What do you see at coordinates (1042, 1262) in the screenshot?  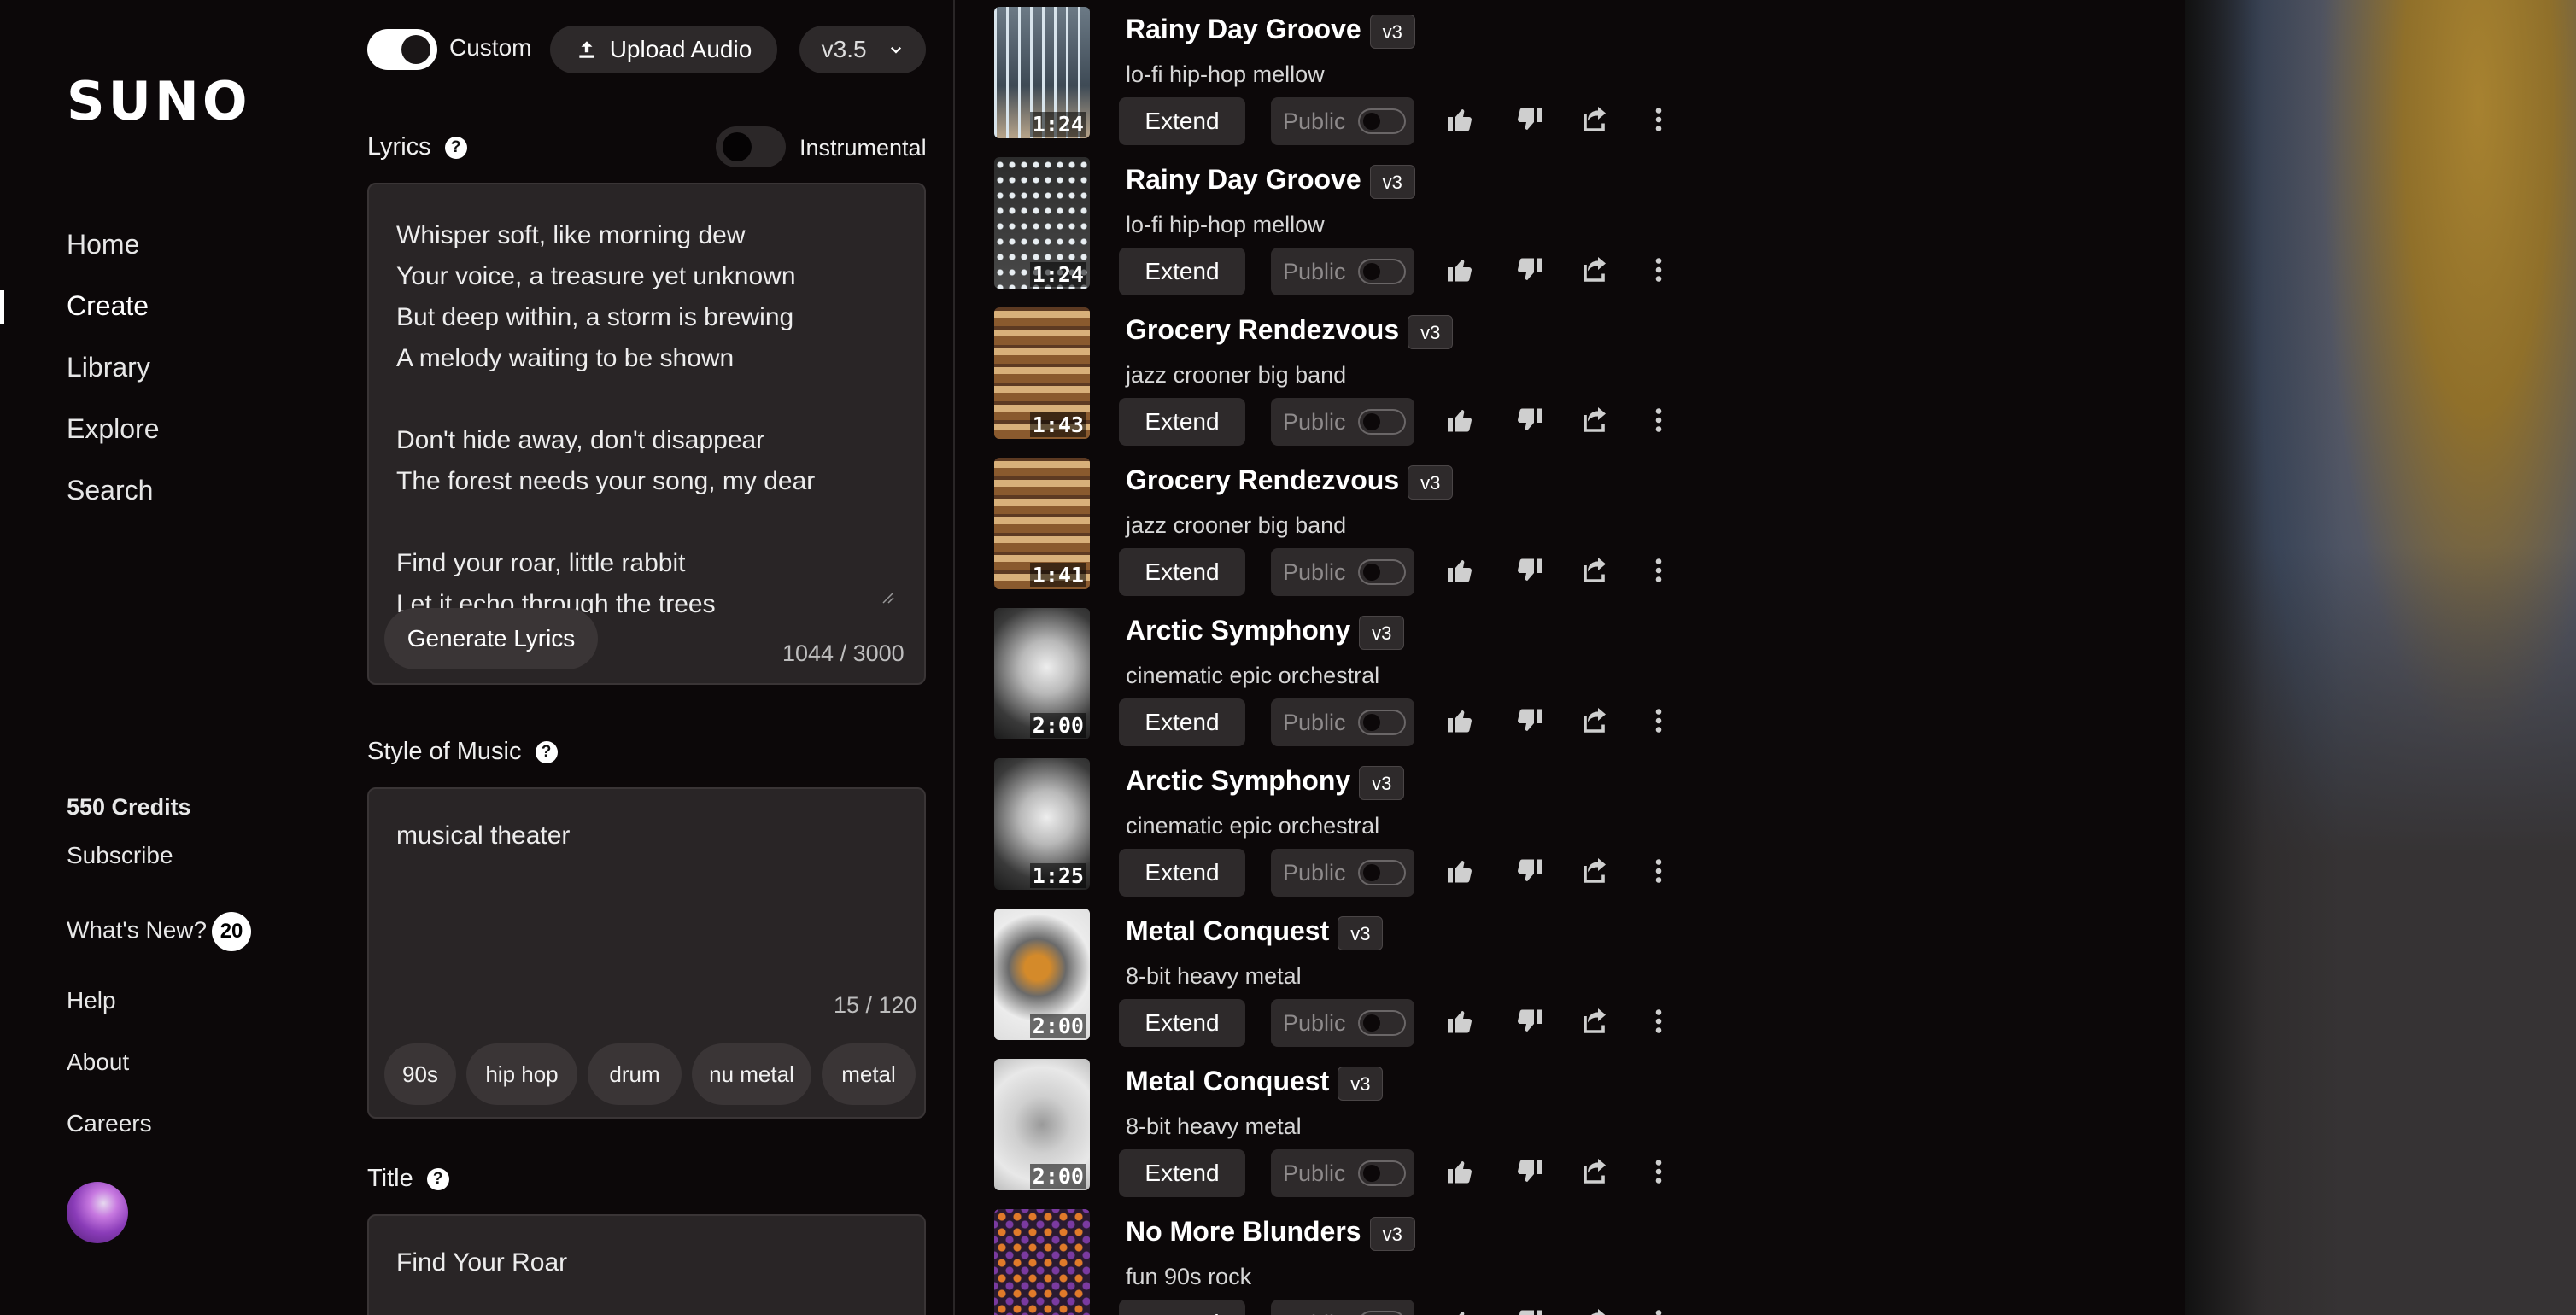 I see `song-cover-image` at bounding box center [1042, 1262].